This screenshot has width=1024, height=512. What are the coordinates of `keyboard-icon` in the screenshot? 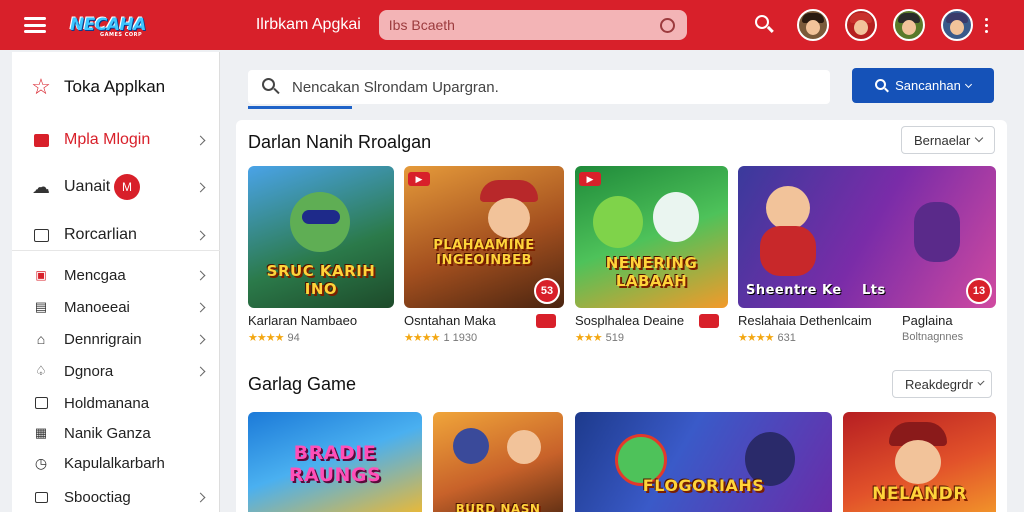 It's located at (41, 497).